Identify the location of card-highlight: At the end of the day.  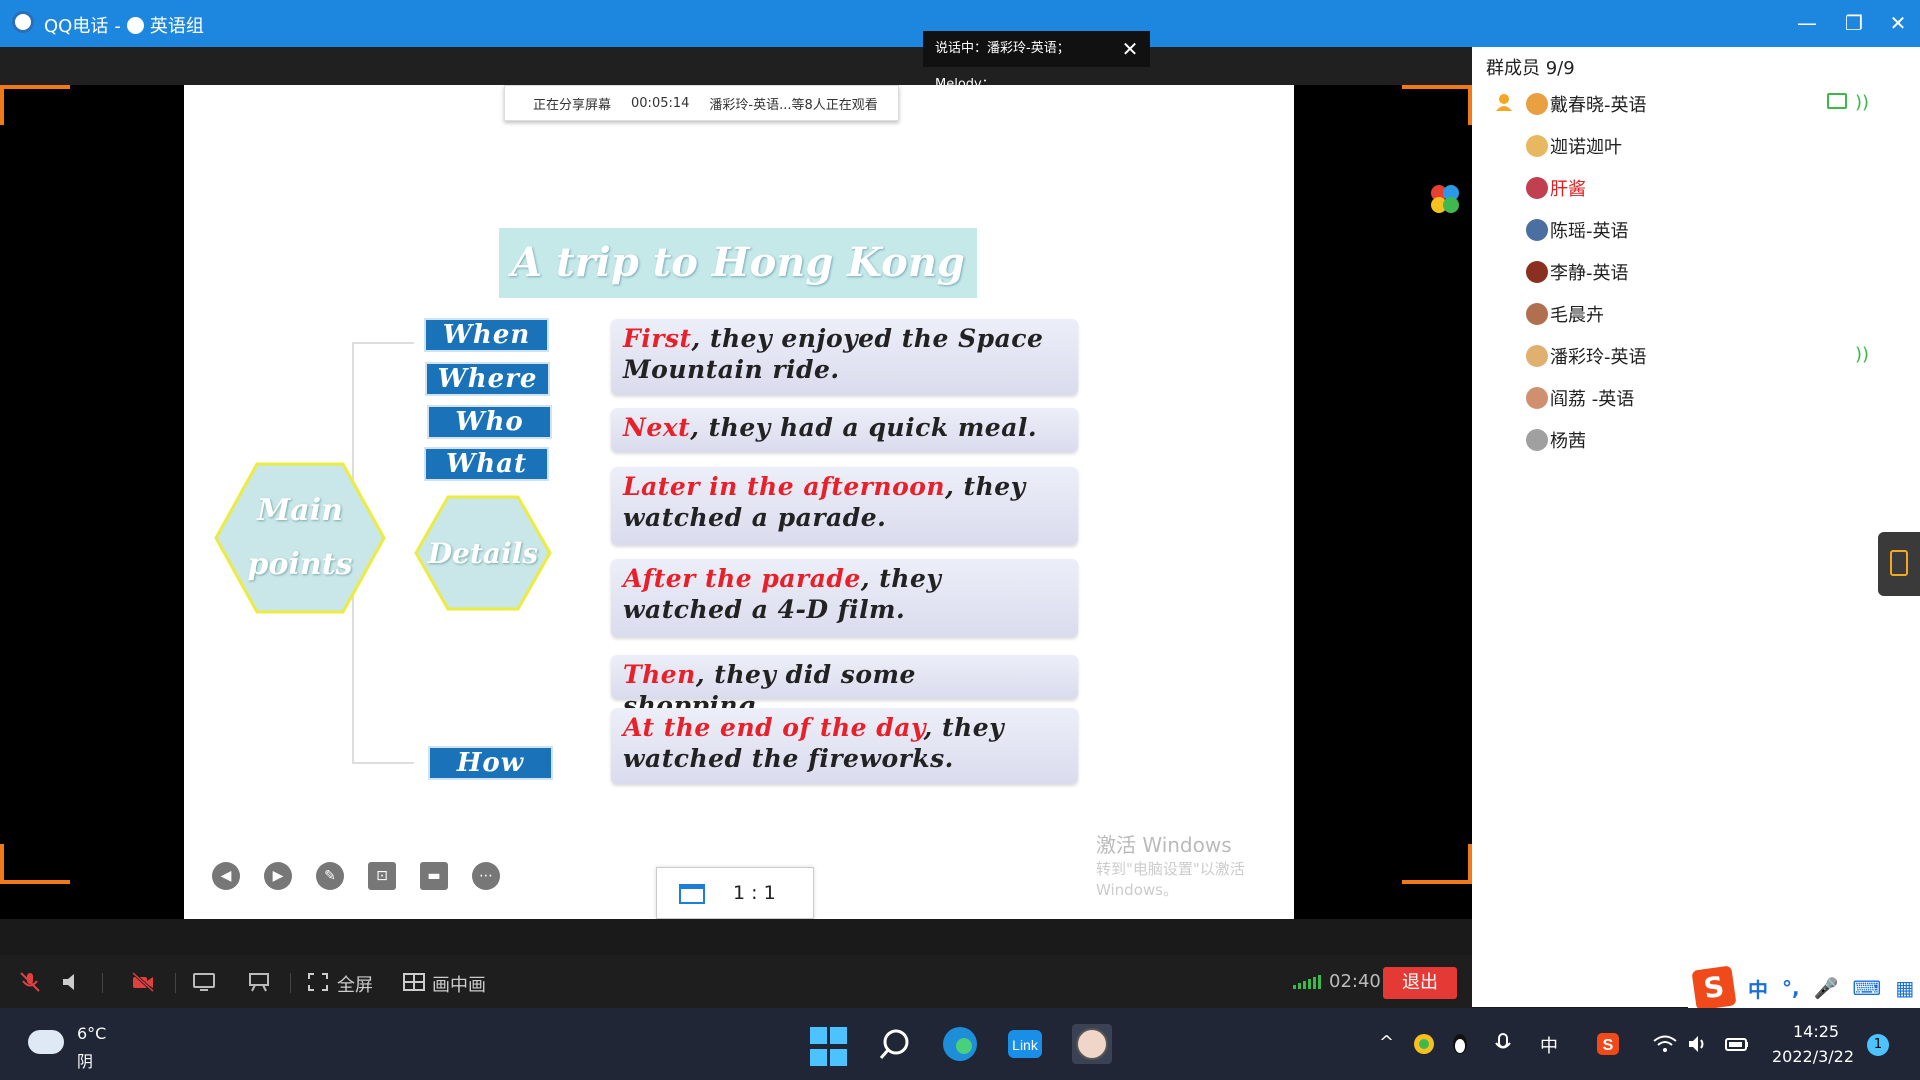
(773, 727).